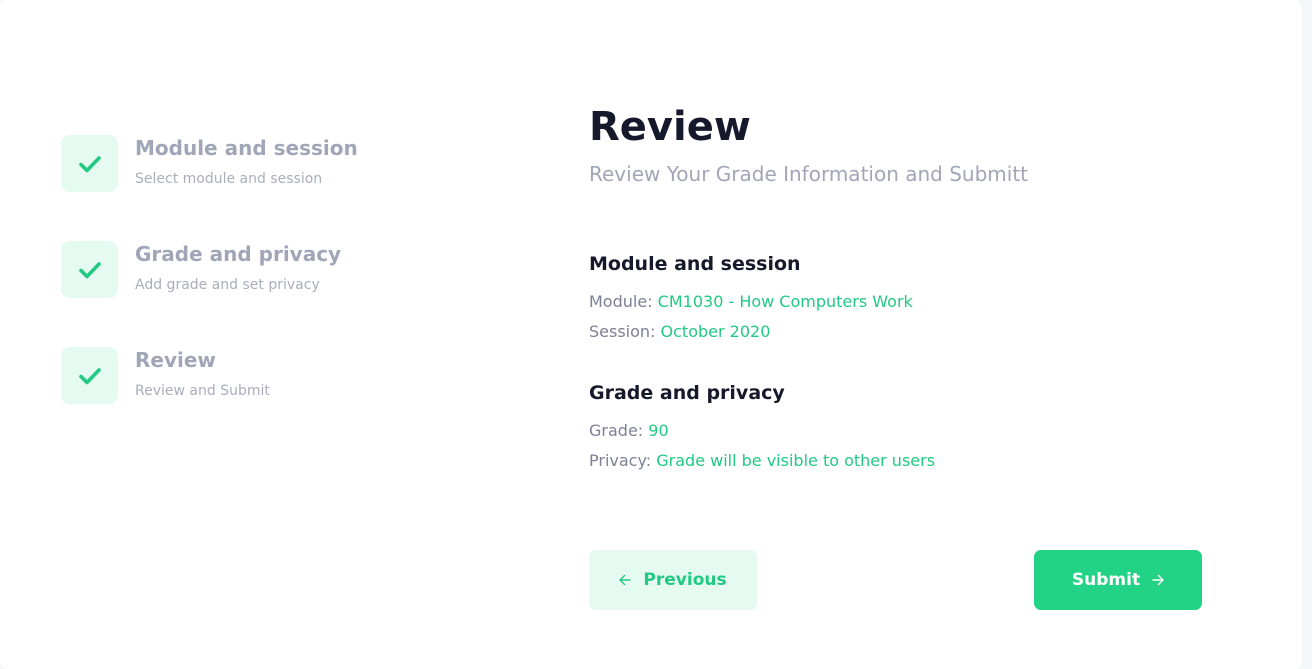  Describe the element at coordinates (175, 360) in the screenshot. I see `step-title: Review` at that location.